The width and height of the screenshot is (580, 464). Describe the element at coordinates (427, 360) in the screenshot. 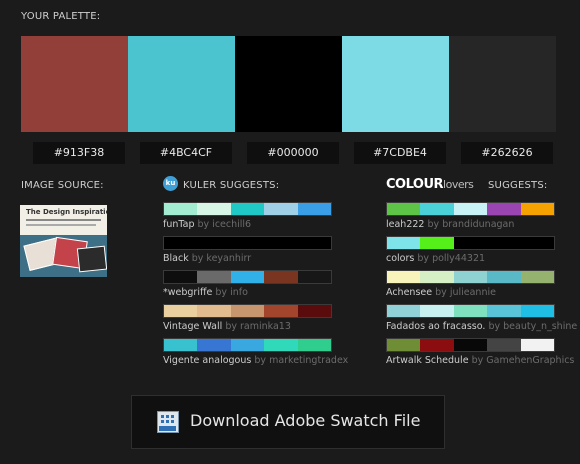

I see `colourlovers-palette-name-link: Artwalk Schedule` at that location.